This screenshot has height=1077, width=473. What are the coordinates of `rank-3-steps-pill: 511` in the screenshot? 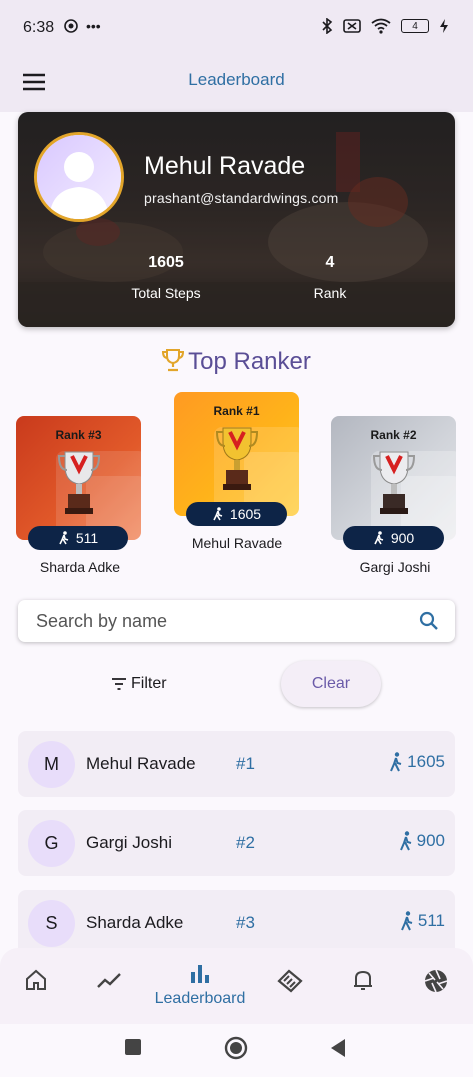 It's located at (78, 538).